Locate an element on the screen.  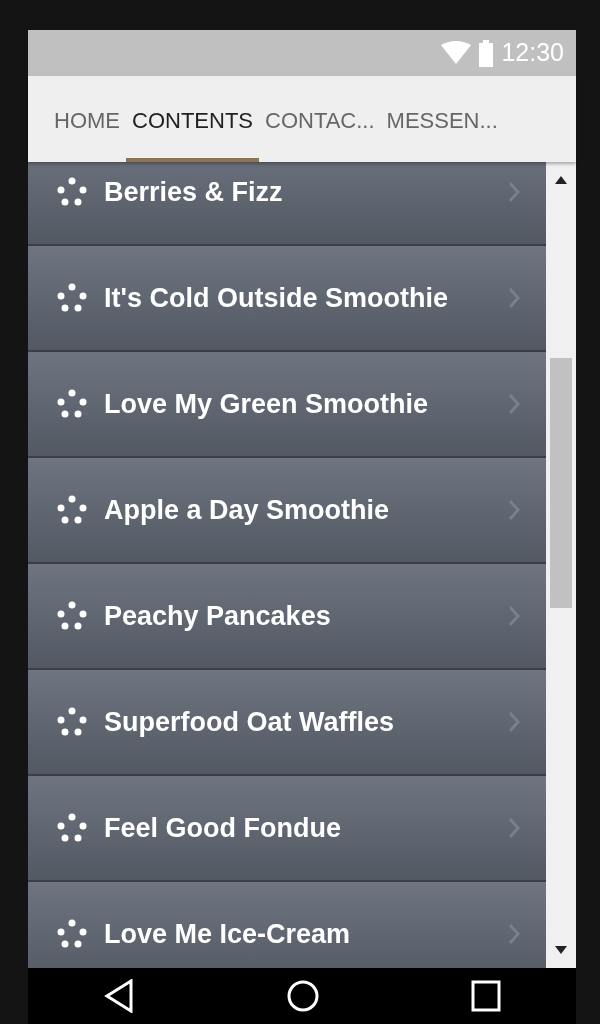
item-title: Superfood Oat Waffles is located at coordinates (249, 722).